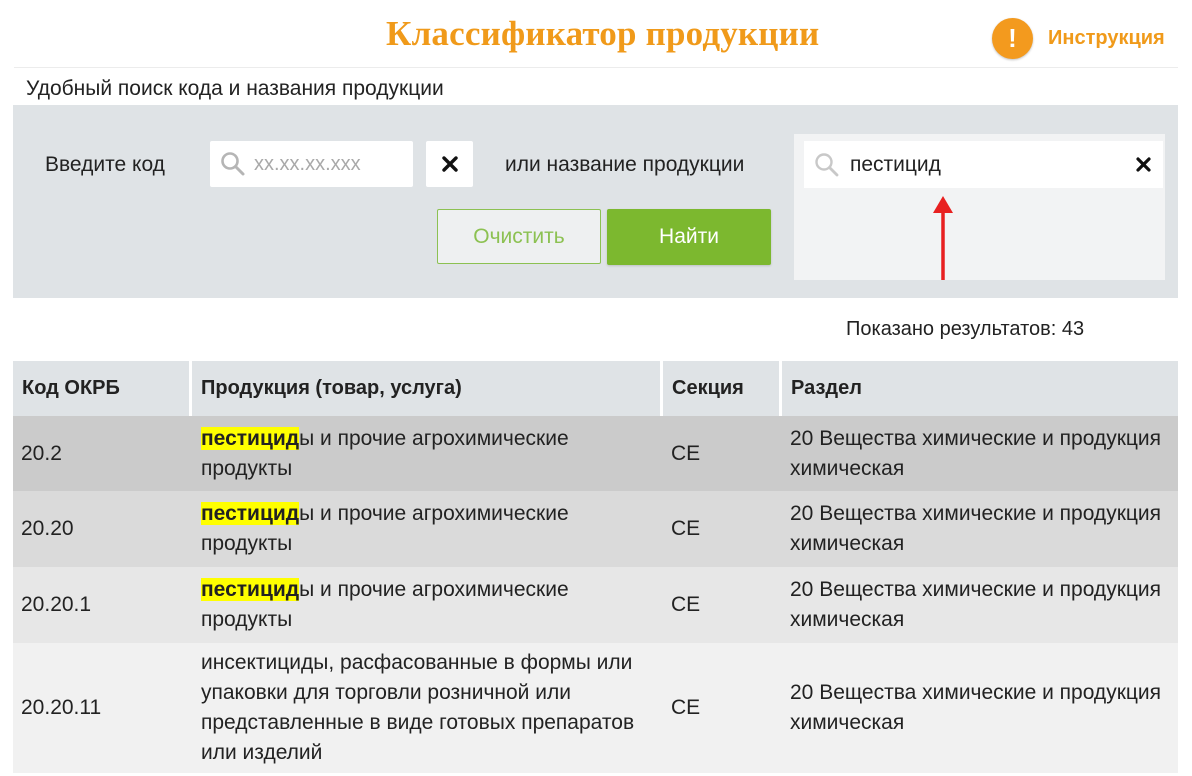  I want to click on red-arrow-annotation, so click(943, 238).